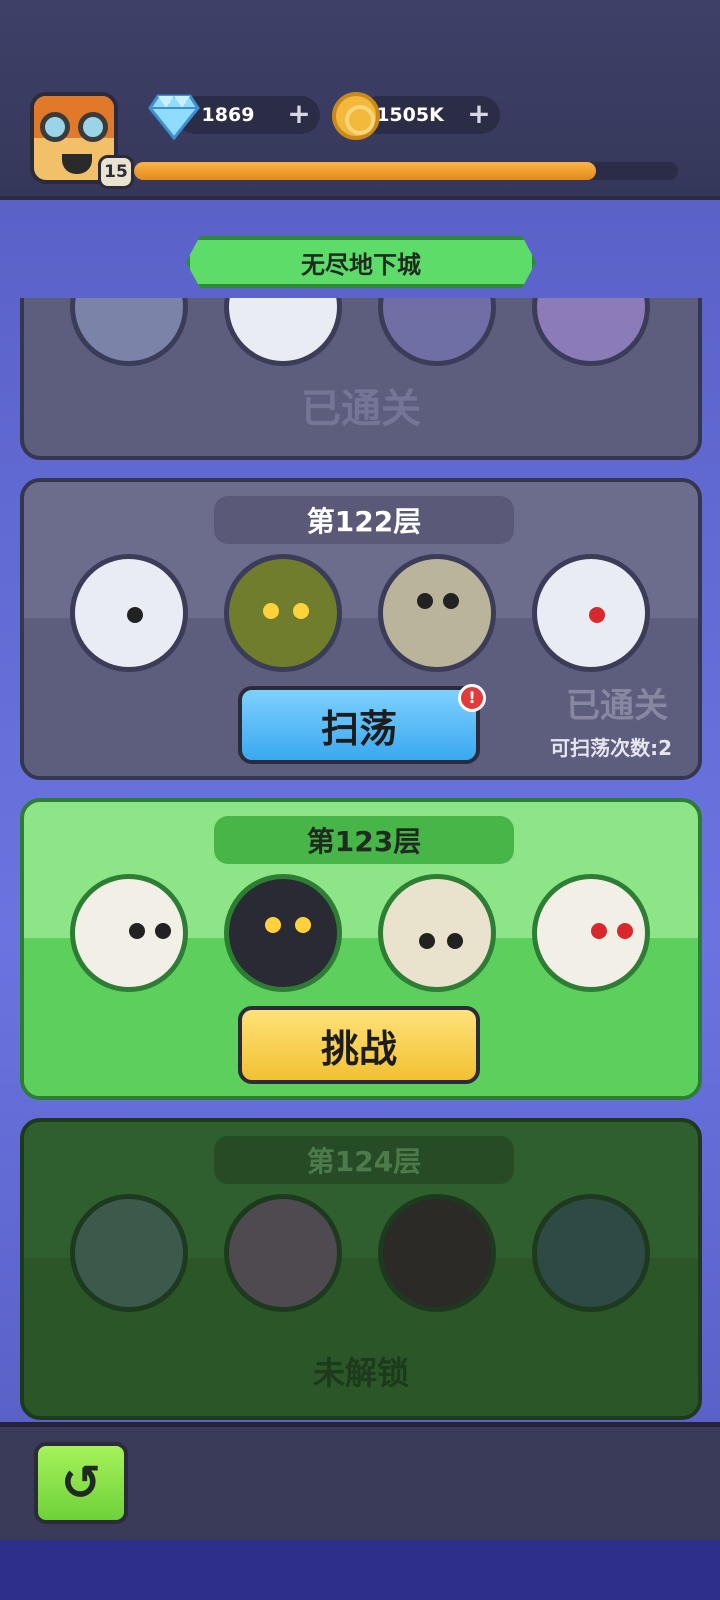 The width and height of the screenshot is (720, 1600). I want to click on add-gems-button: +, so click(299, 114).